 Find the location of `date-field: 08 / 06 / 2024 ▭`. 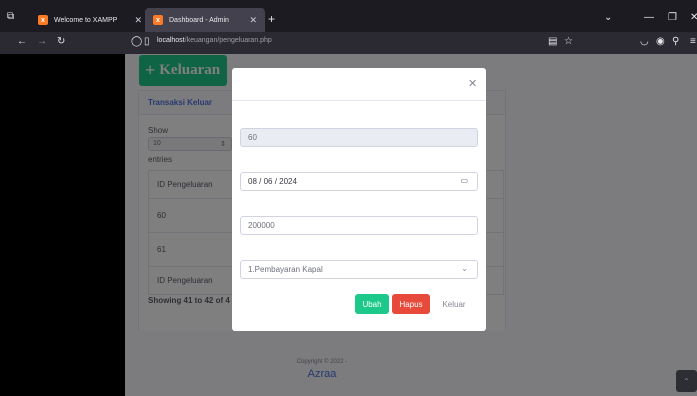

date-field: 08 / 06 / 2024 ▭ is located at coordinates (359, 181).